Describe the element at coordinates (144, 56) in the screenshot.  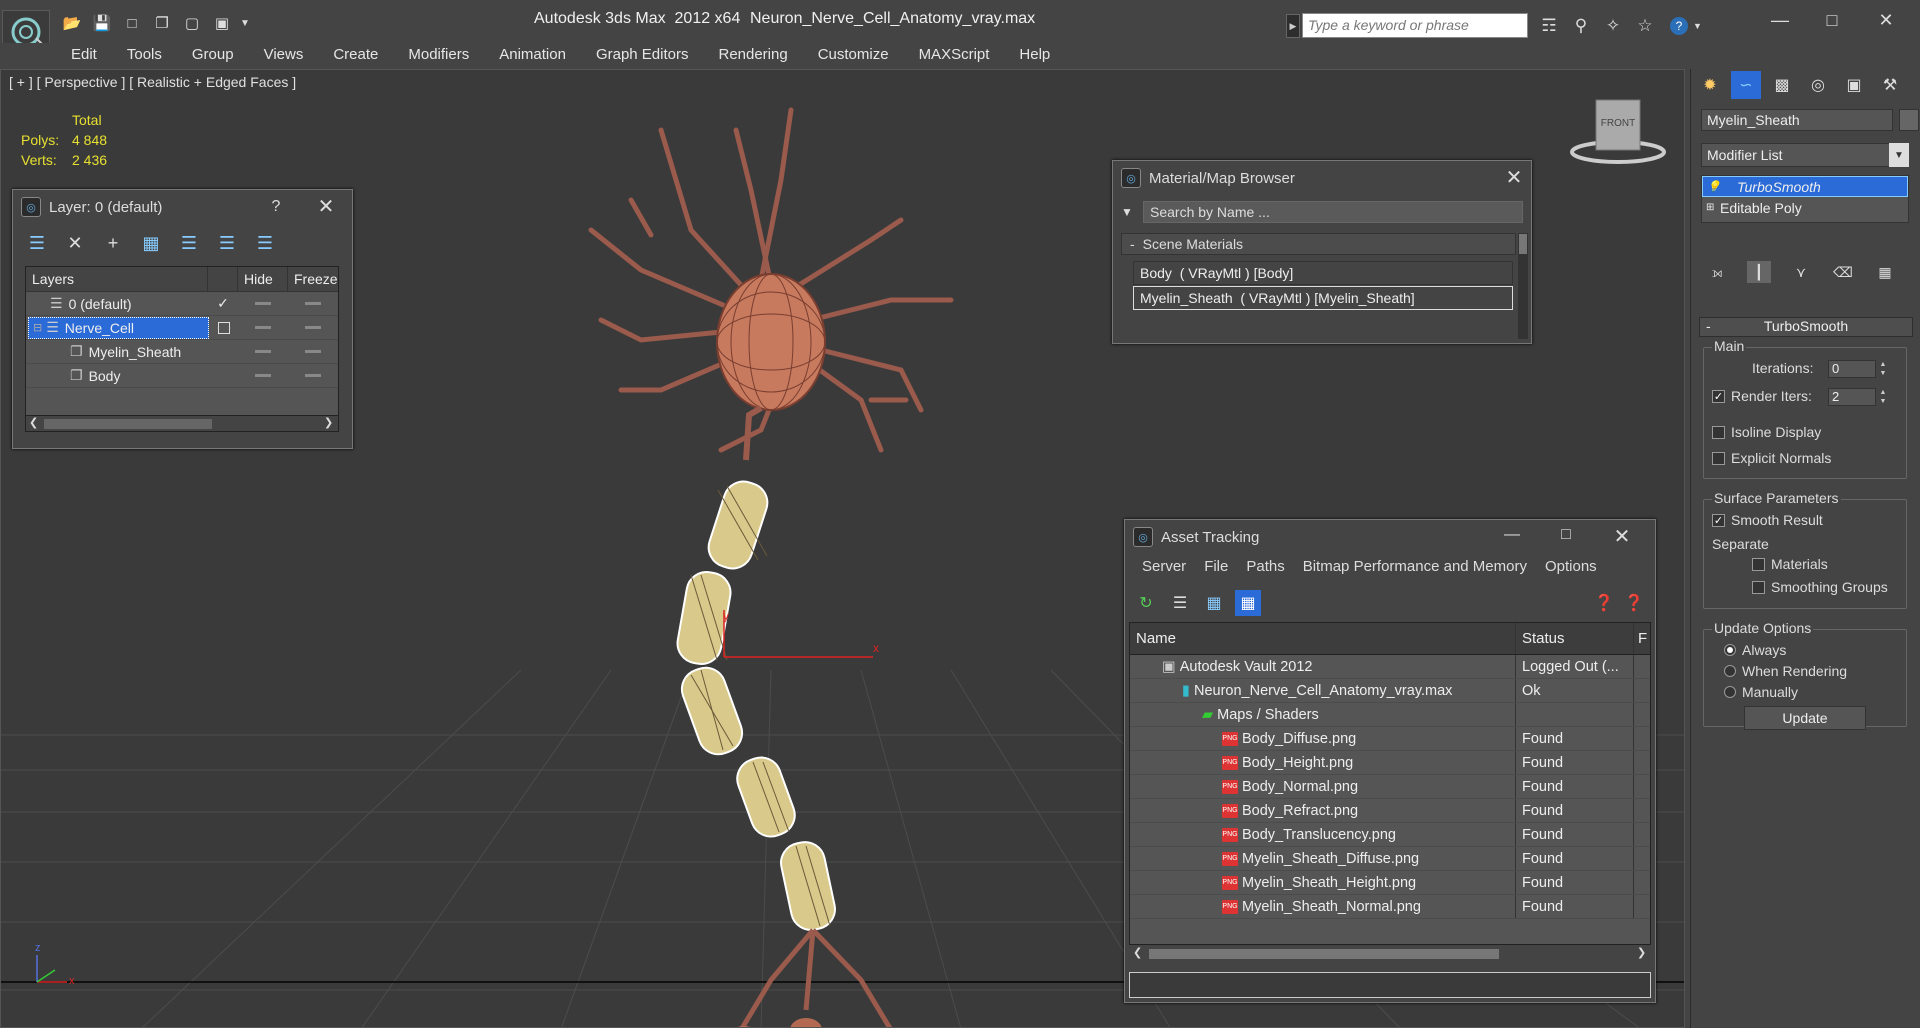
I see `menu-tools: Tools` at that location.